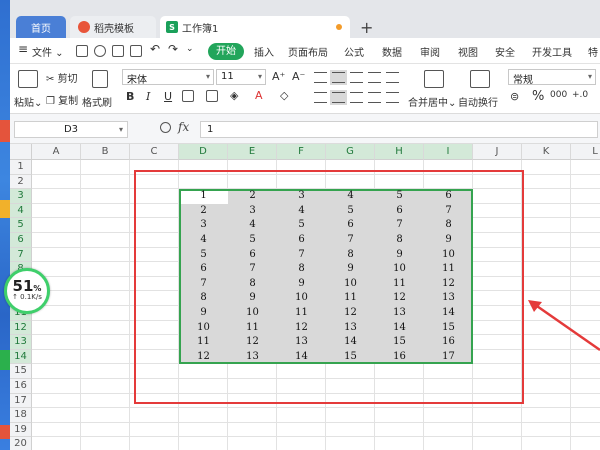  What do you see at coordinates (374, 77) in the screenshot?
I see `indent-icon` at bounding box center [374, 77].